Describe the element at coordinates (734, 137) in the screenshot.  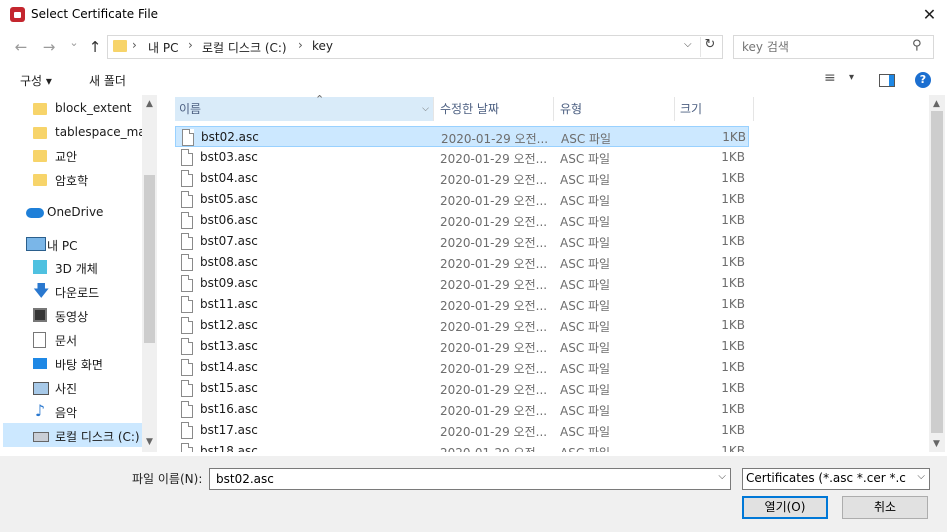
I see `file-size: 1KB` at that location.